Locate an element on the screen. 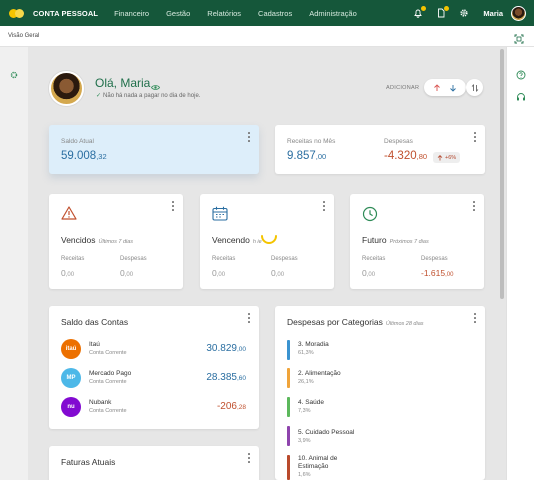 This screenshot has width=534, height=480. saldo-label: Saldo Atual is located at coordinates (77, 141).